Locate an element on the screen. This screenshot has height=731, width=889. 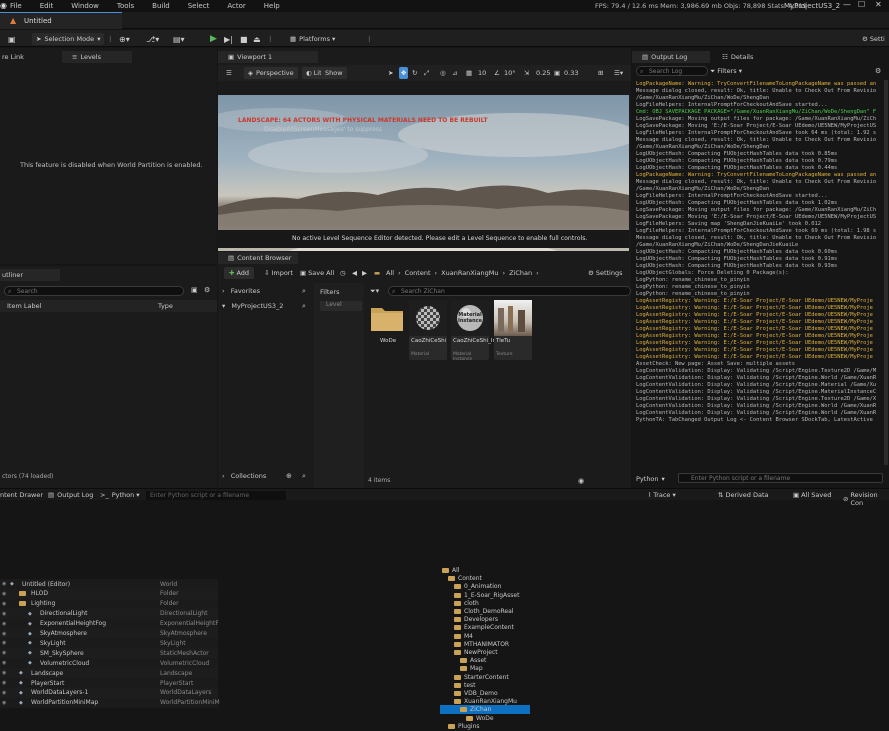
asset-texture-tietu: TieTu Texture is located at coordinates (513, 330).